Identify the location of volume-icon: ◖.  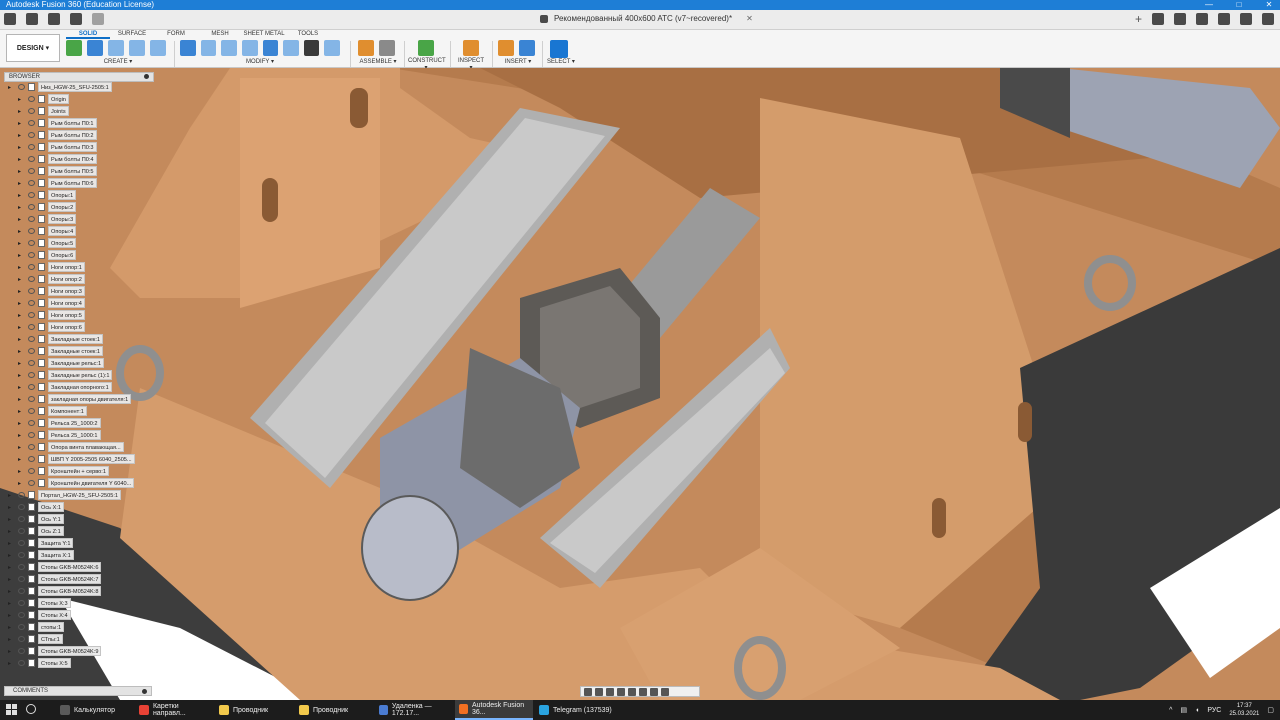
(1197, 710).